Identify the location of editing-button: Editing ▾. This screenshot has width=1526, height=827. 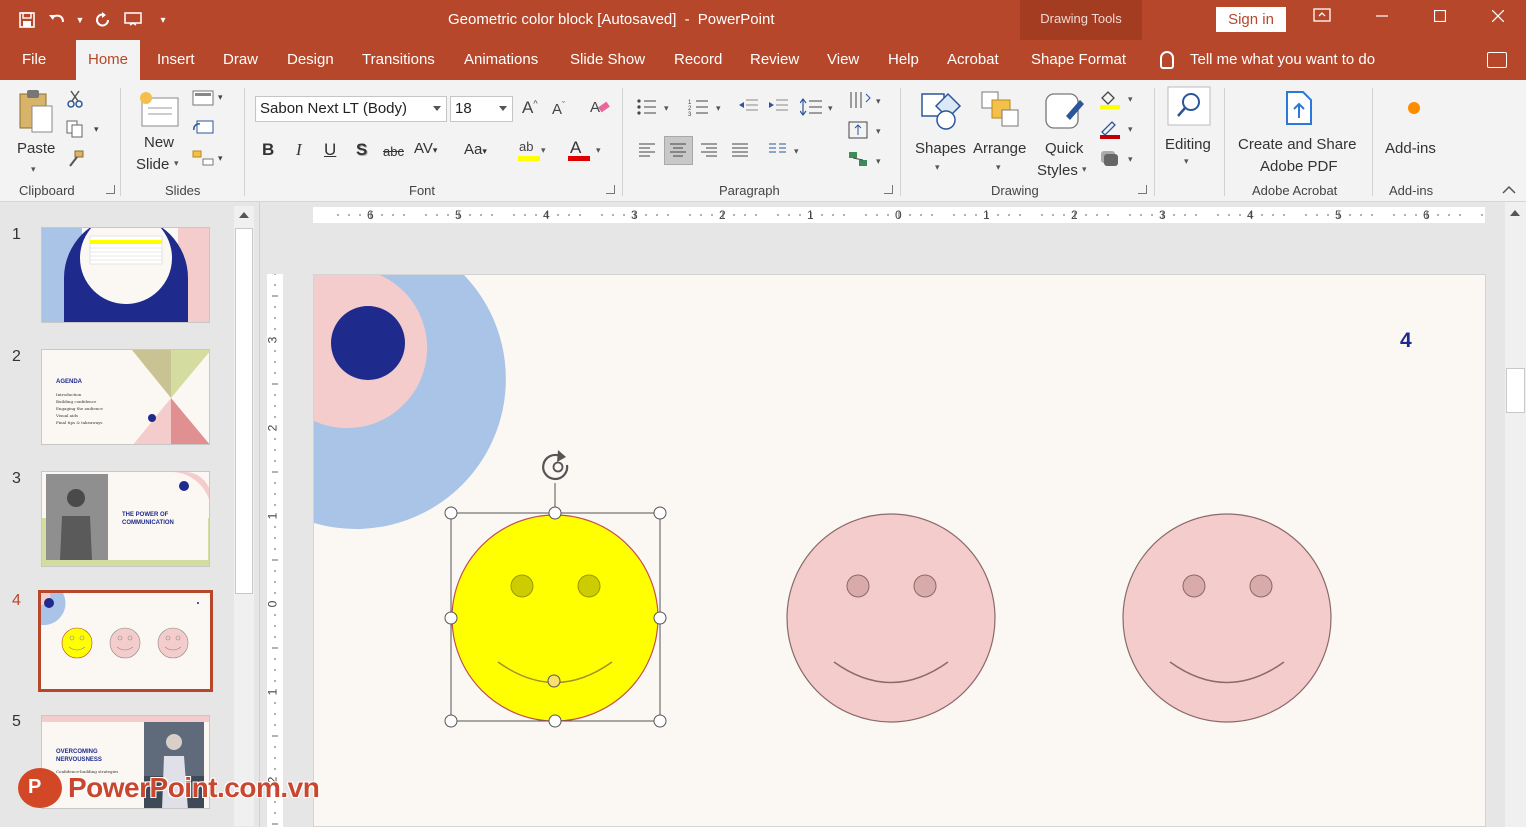
(1189, 129).